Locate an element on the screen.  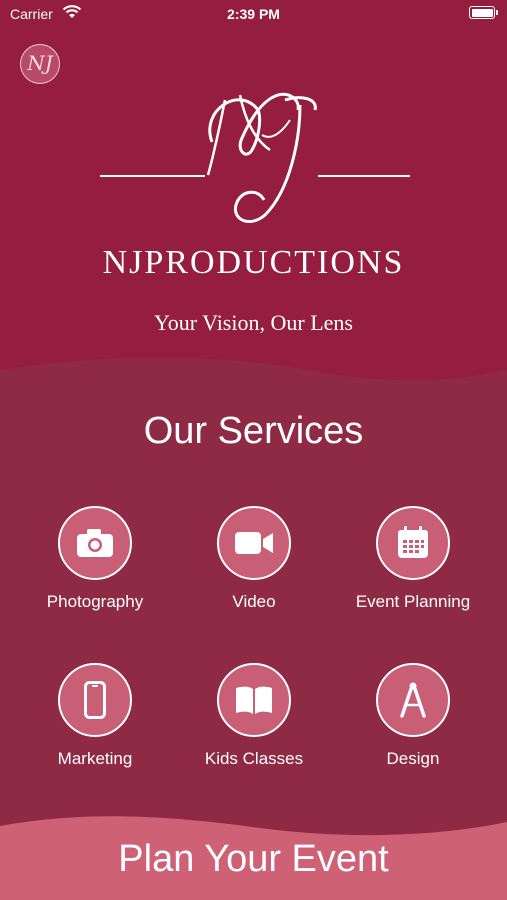
service-event-planning-circle is located at coordinates (413, 543).